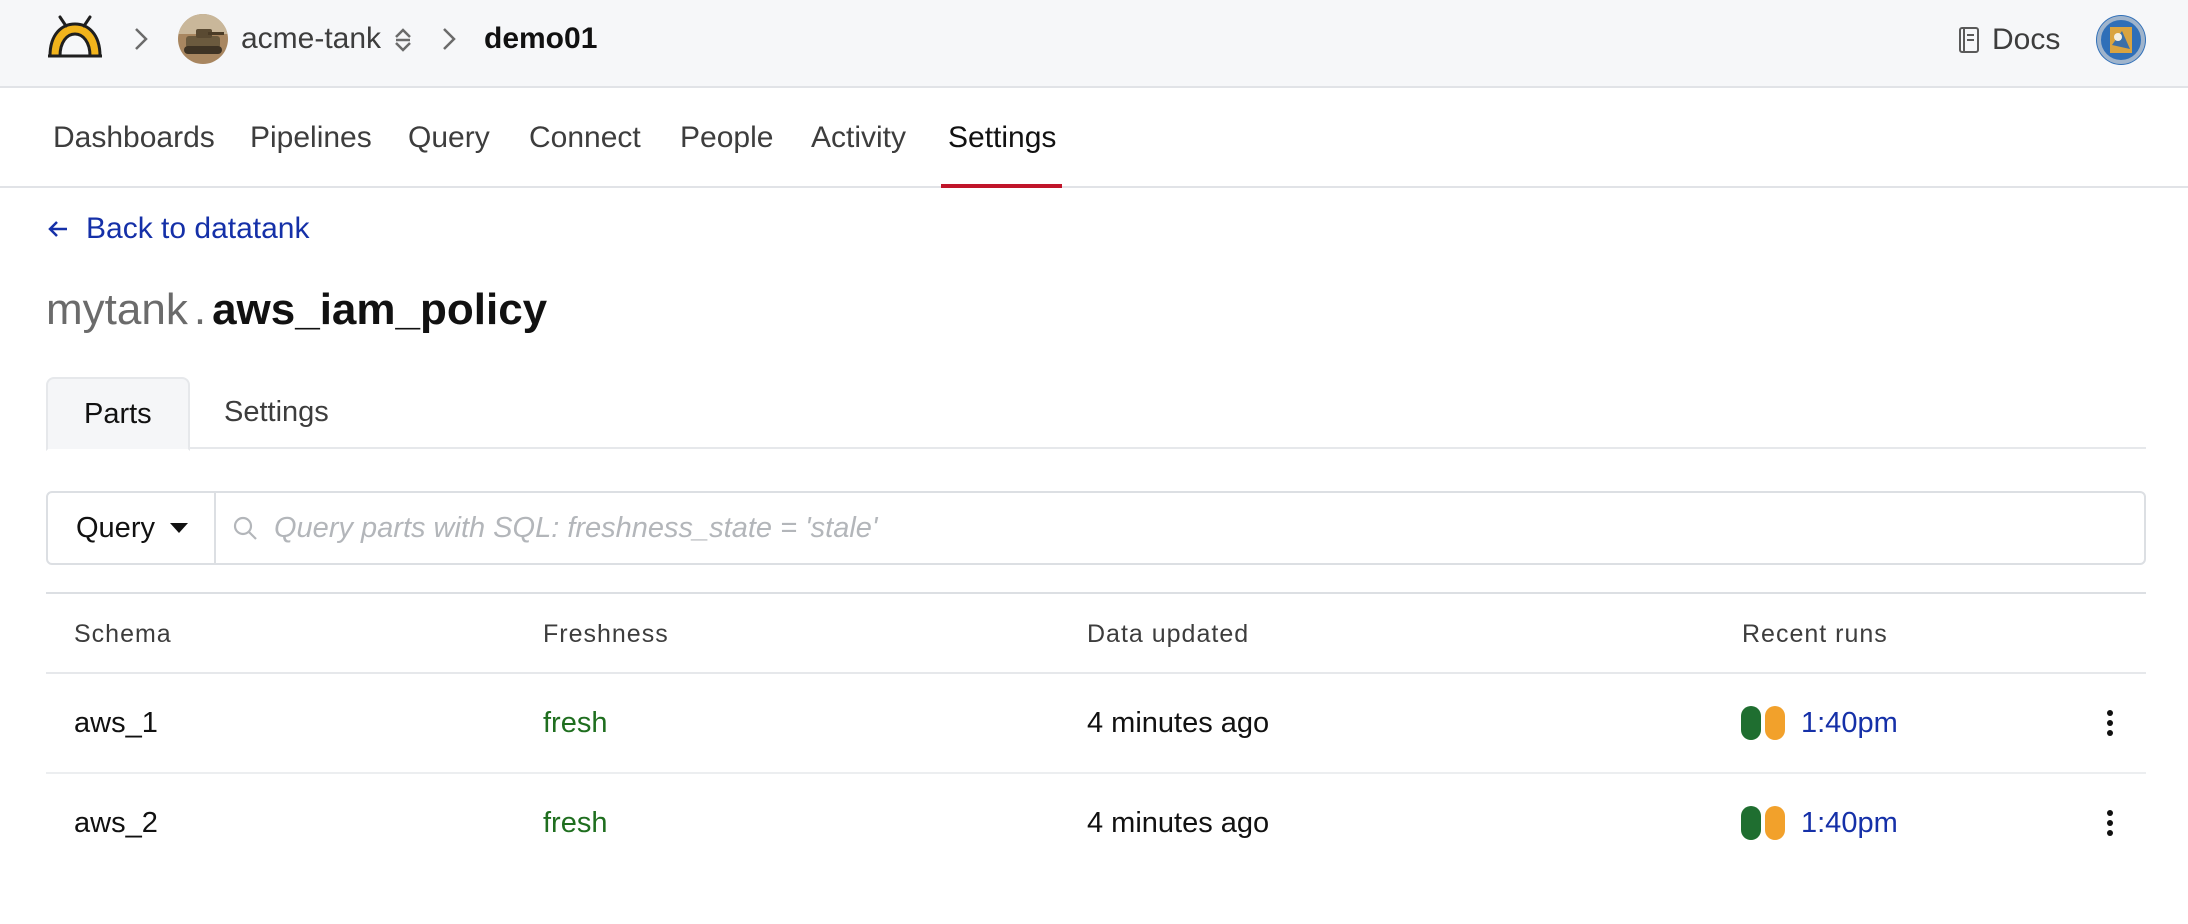 The image size is (2188, 924). Describe the element at coordinates (1094, 44) in the screenshot. I see `top-bar: acme-tank demo01 Docs` at that location.